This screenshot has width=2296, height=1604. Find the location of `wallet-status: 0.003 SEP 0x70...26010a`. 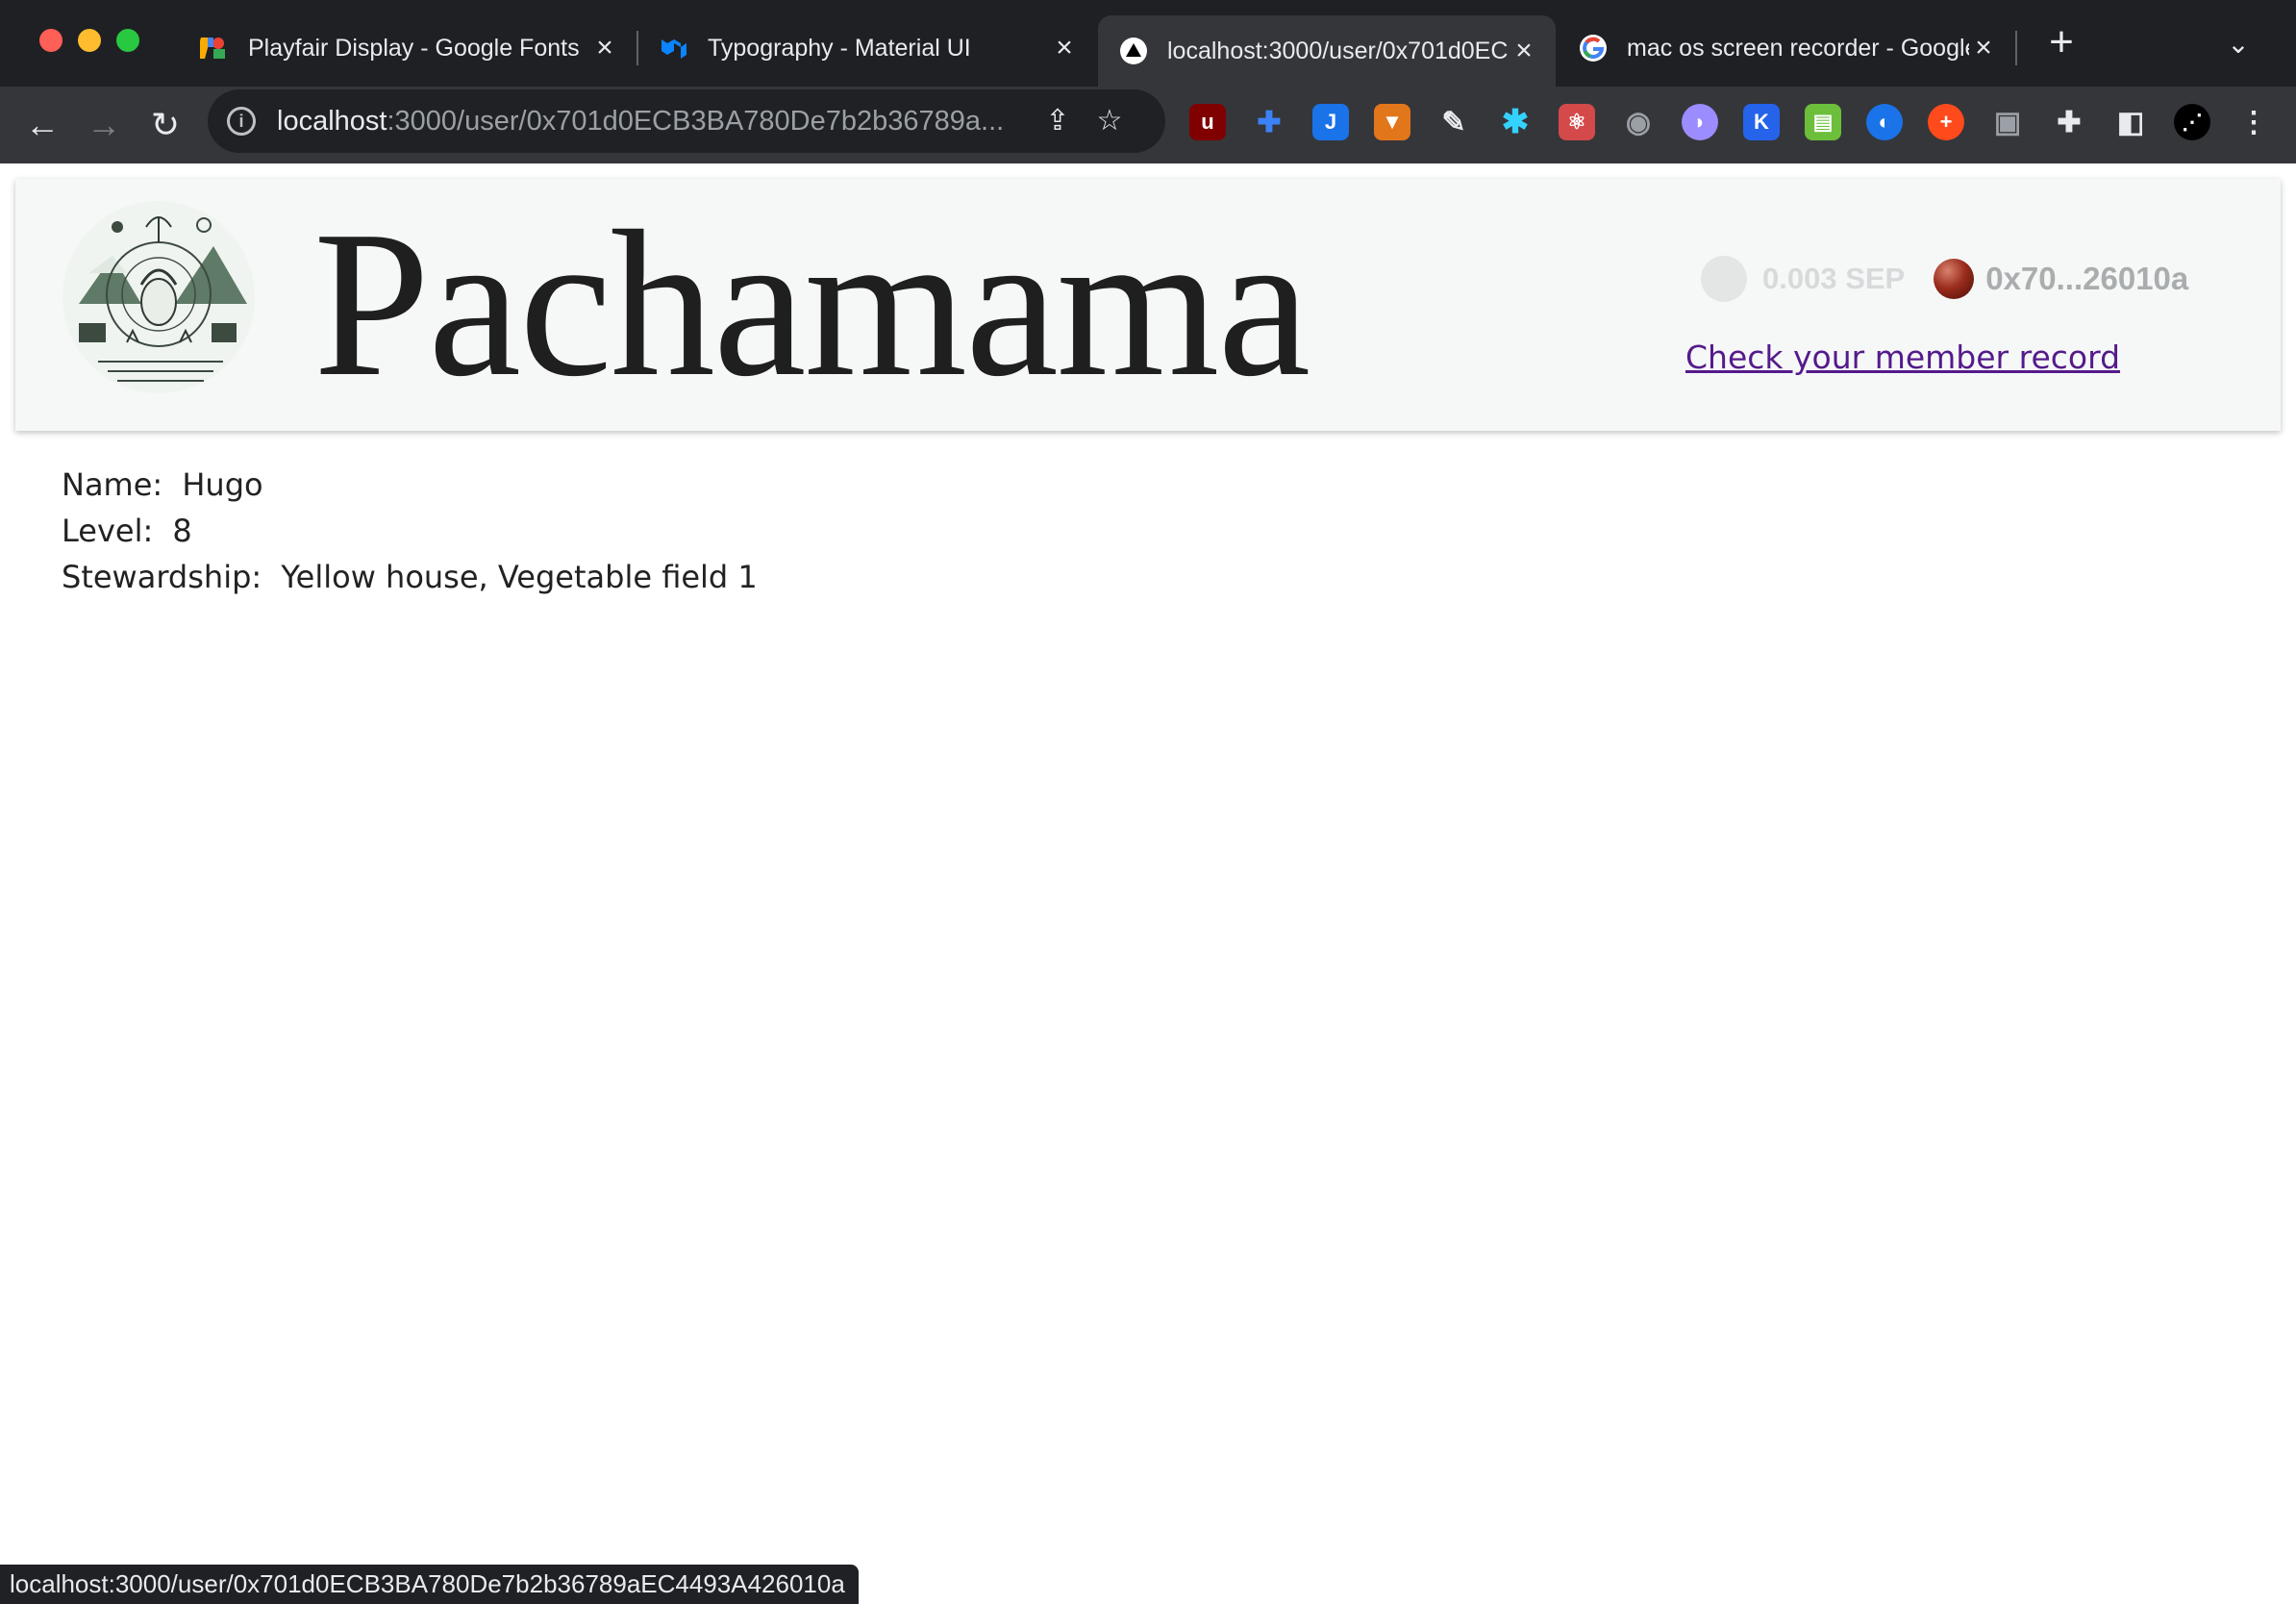

wallet-status: 0.003 SEP 0x70...26010a is located at coordinates (1944, 279).